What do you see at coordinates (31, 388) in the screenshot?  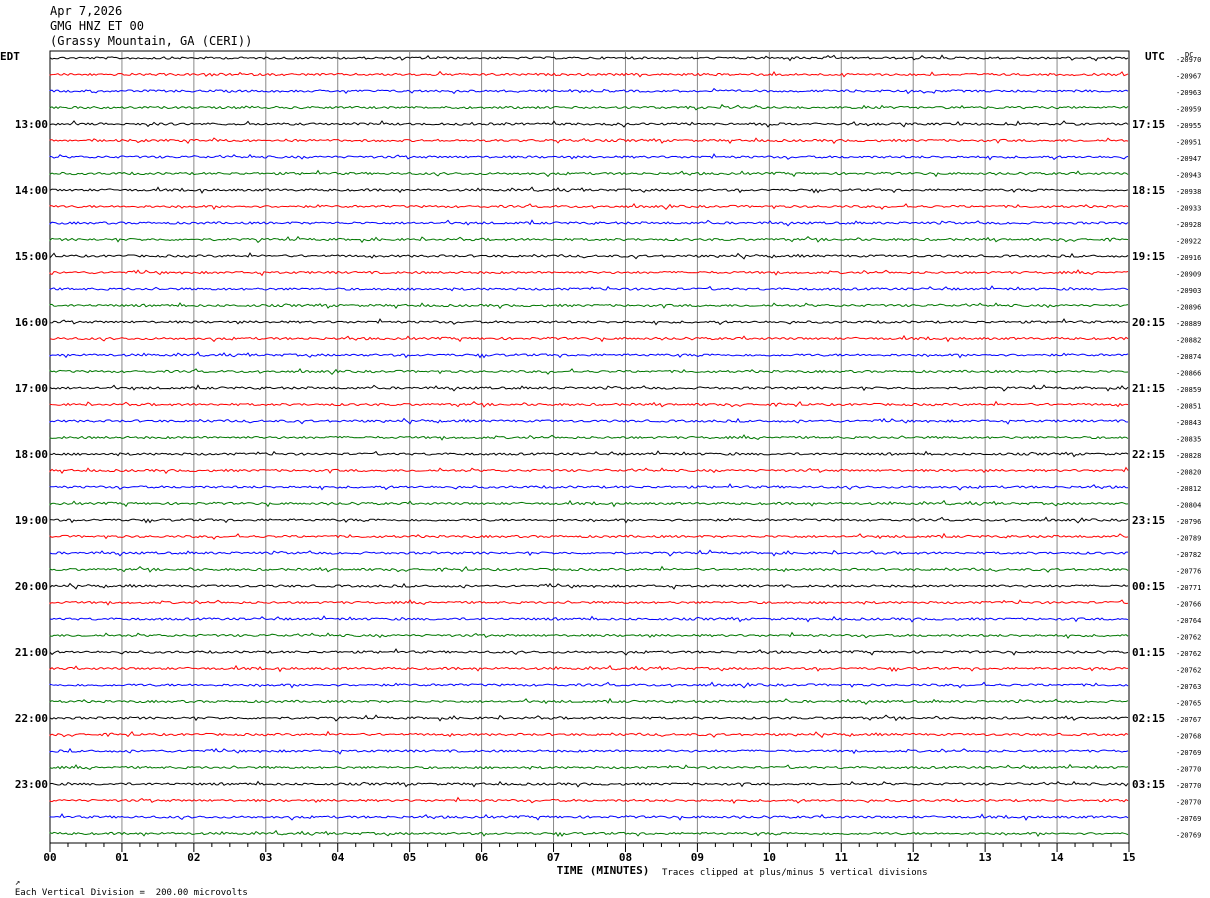 I see `left-hour-label: 17:00` at bounding box center [31, 388].